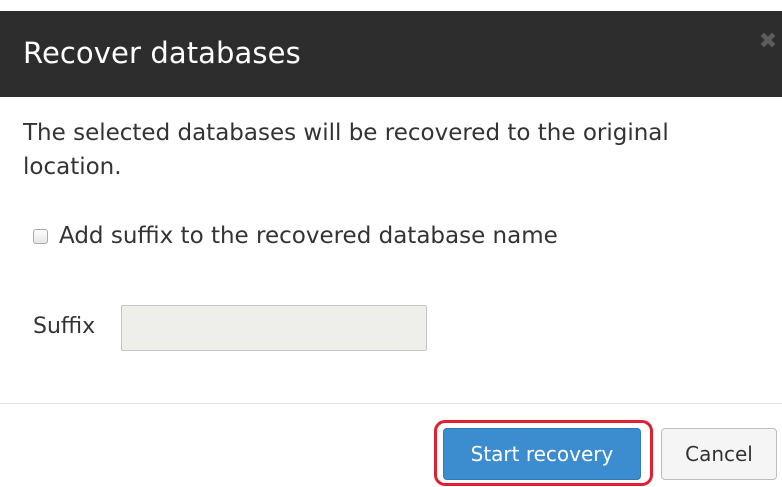 The width and height of the screenshot is (782, 487). I want to click on footer-divider, so click(391, 403).